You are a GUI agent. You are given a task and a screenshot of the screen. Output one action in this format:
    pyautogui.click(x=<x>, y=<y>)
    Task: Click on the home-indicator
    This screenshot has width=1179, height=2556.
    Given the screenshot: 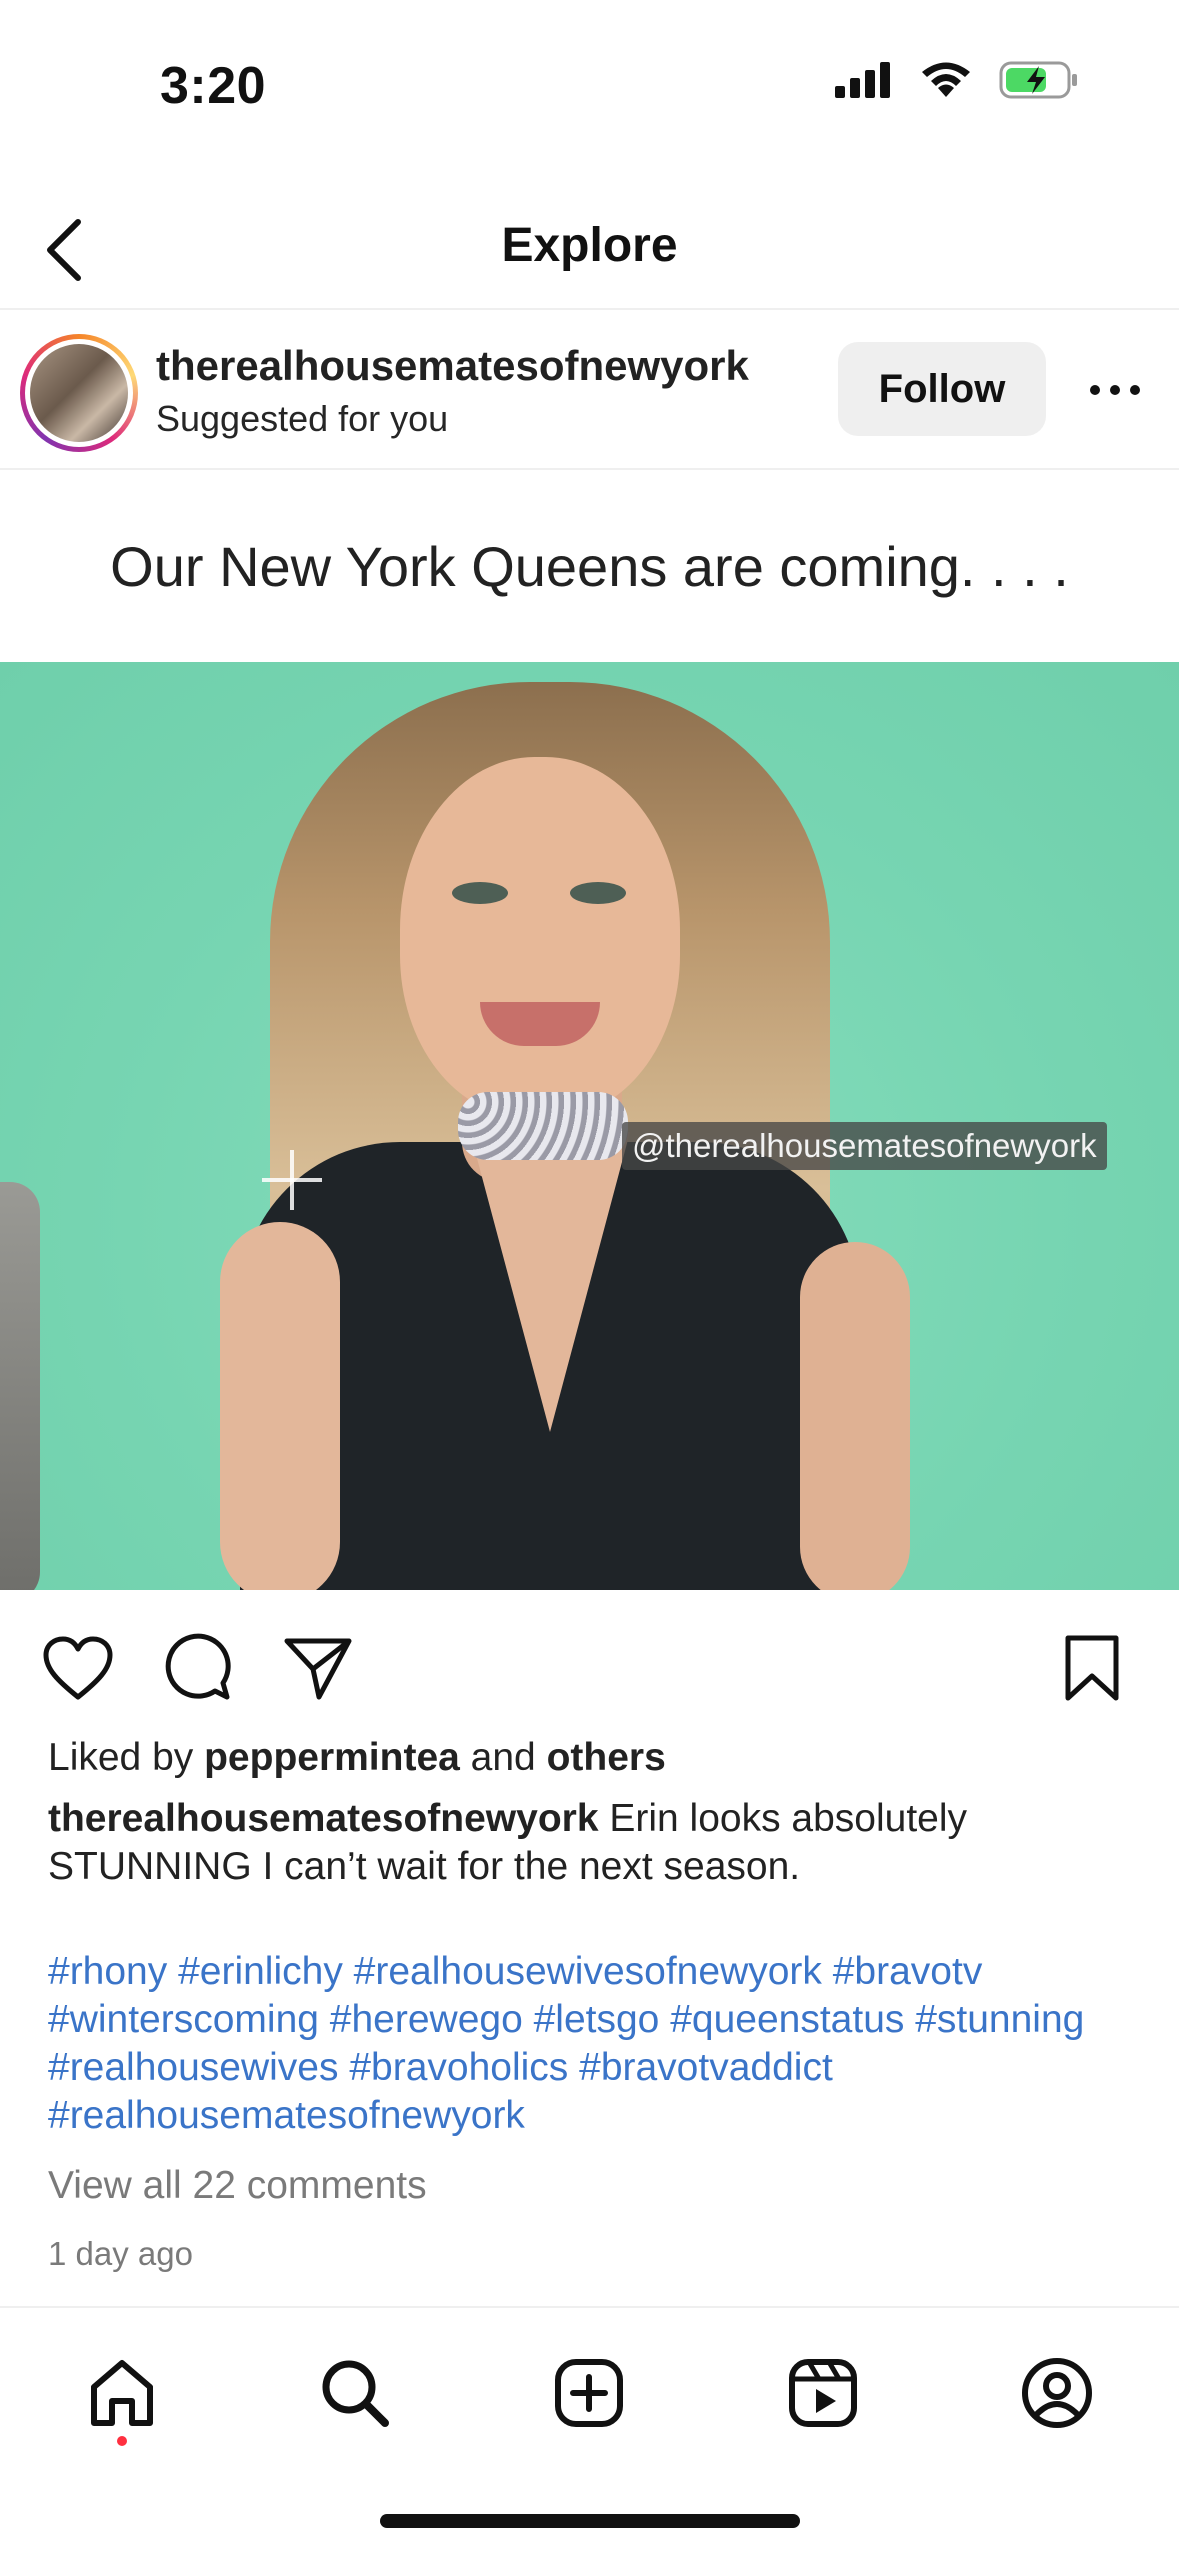 What is the action you would take?
    pyautogui.click(x=590, y=2521)
    